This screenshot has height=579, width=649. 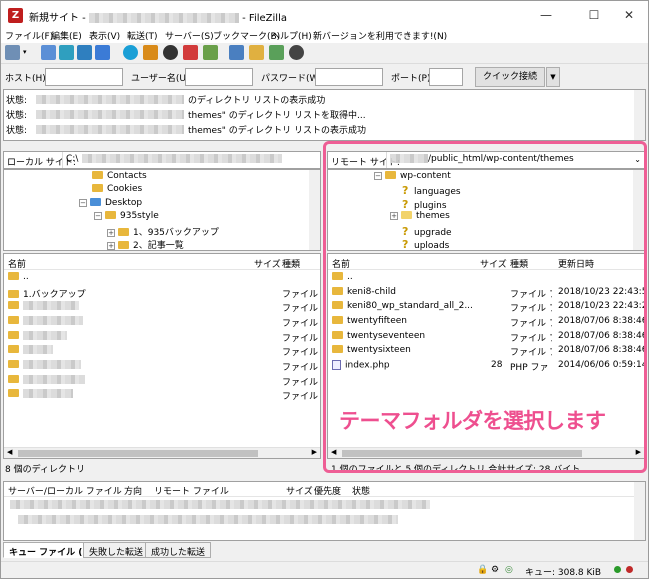 I want to click on table-row: twentyseventeen ファイル フ 2018/07/06 8:38:46, so click(x=486, y=337).